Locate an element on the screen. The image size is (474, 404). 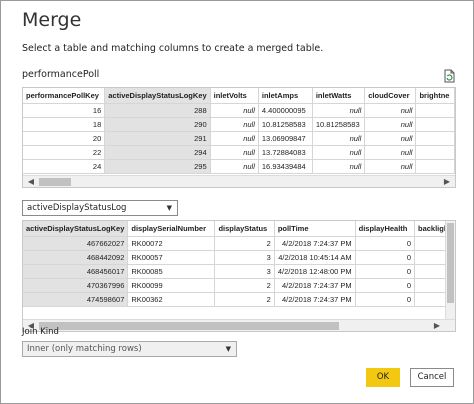
table-row: 24 295 null 16.93439484 null null is located at coordinates (239, 166).